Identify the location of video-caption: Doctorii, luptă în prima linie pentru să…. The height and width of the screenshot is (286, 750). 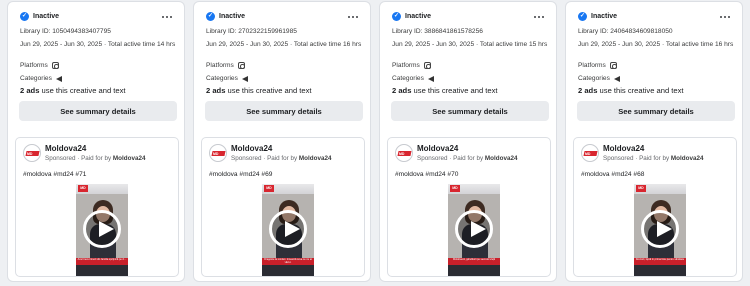
(660, 259).